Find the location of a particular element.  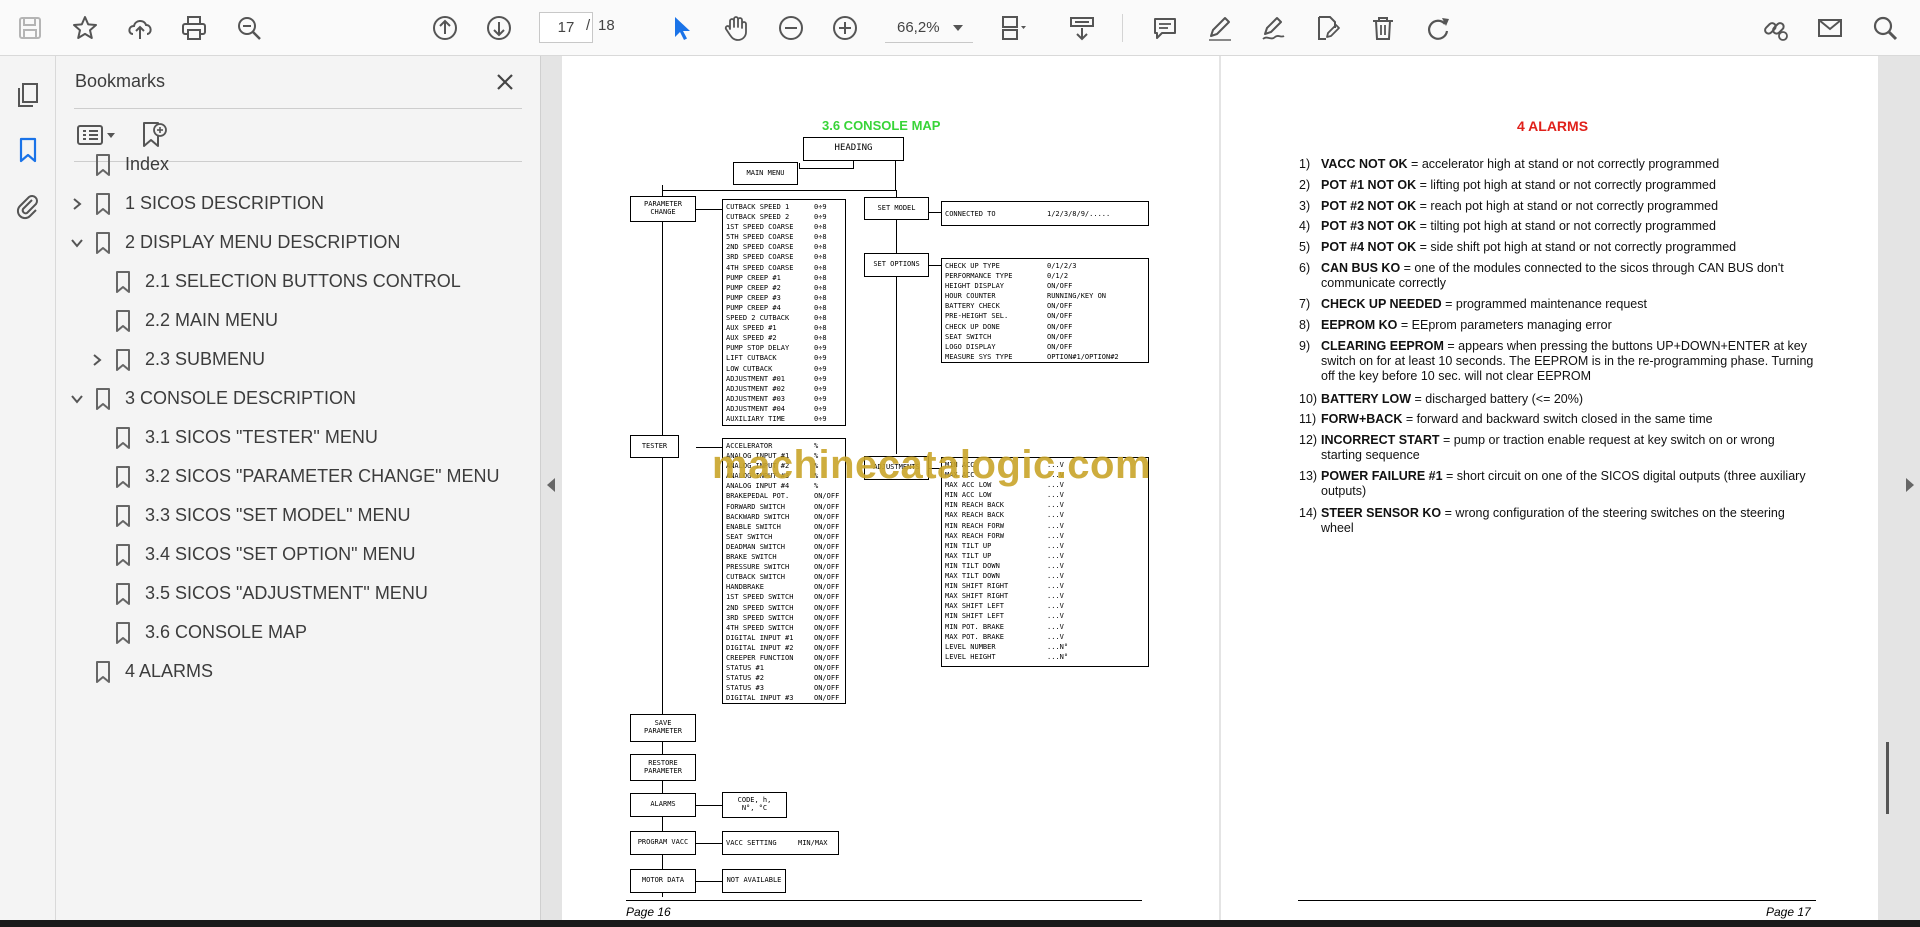

bookmark-icon is located at coordinates (123, 282).